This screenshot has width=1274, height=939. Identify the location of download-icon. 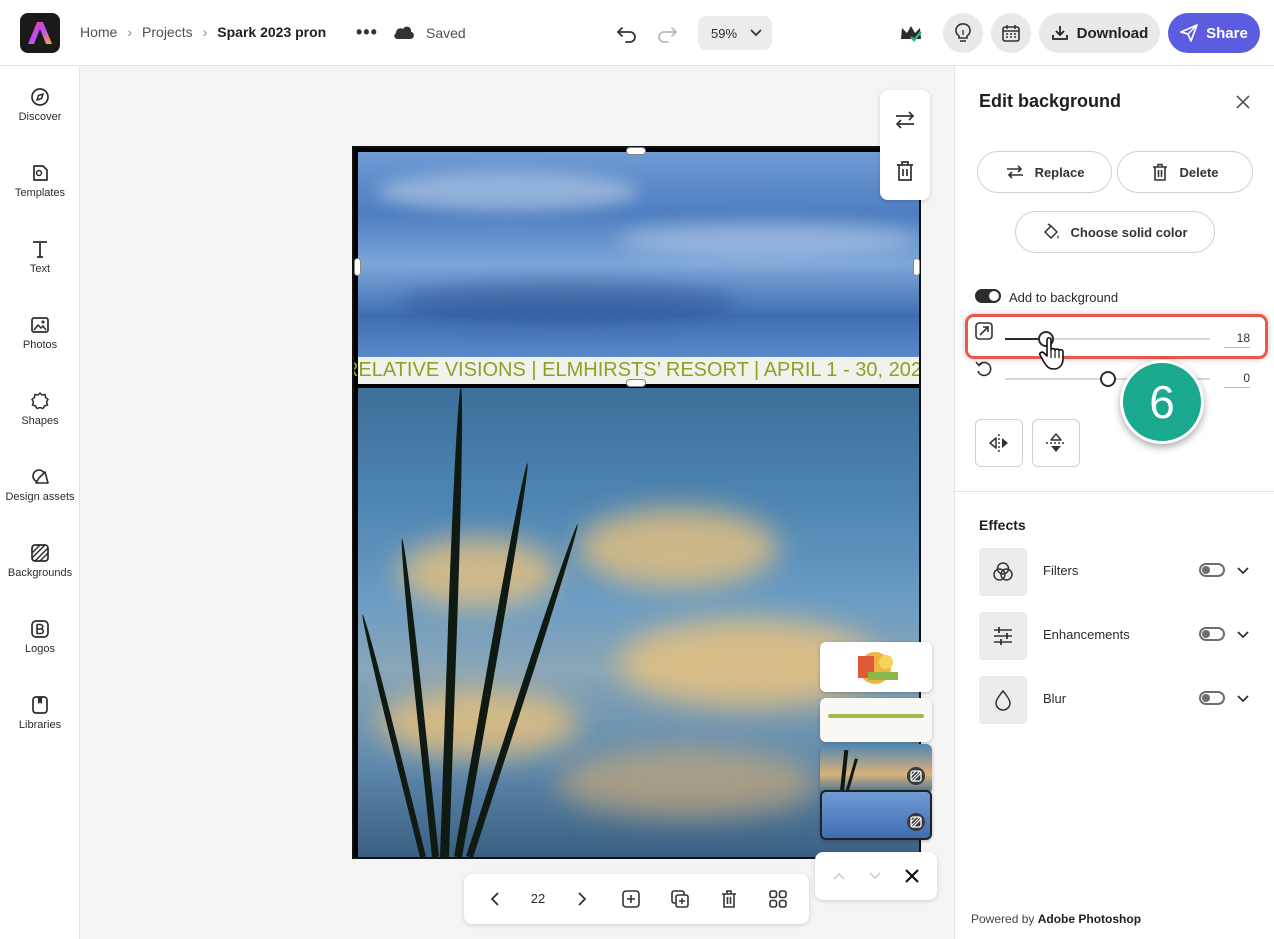
(1059, 33).